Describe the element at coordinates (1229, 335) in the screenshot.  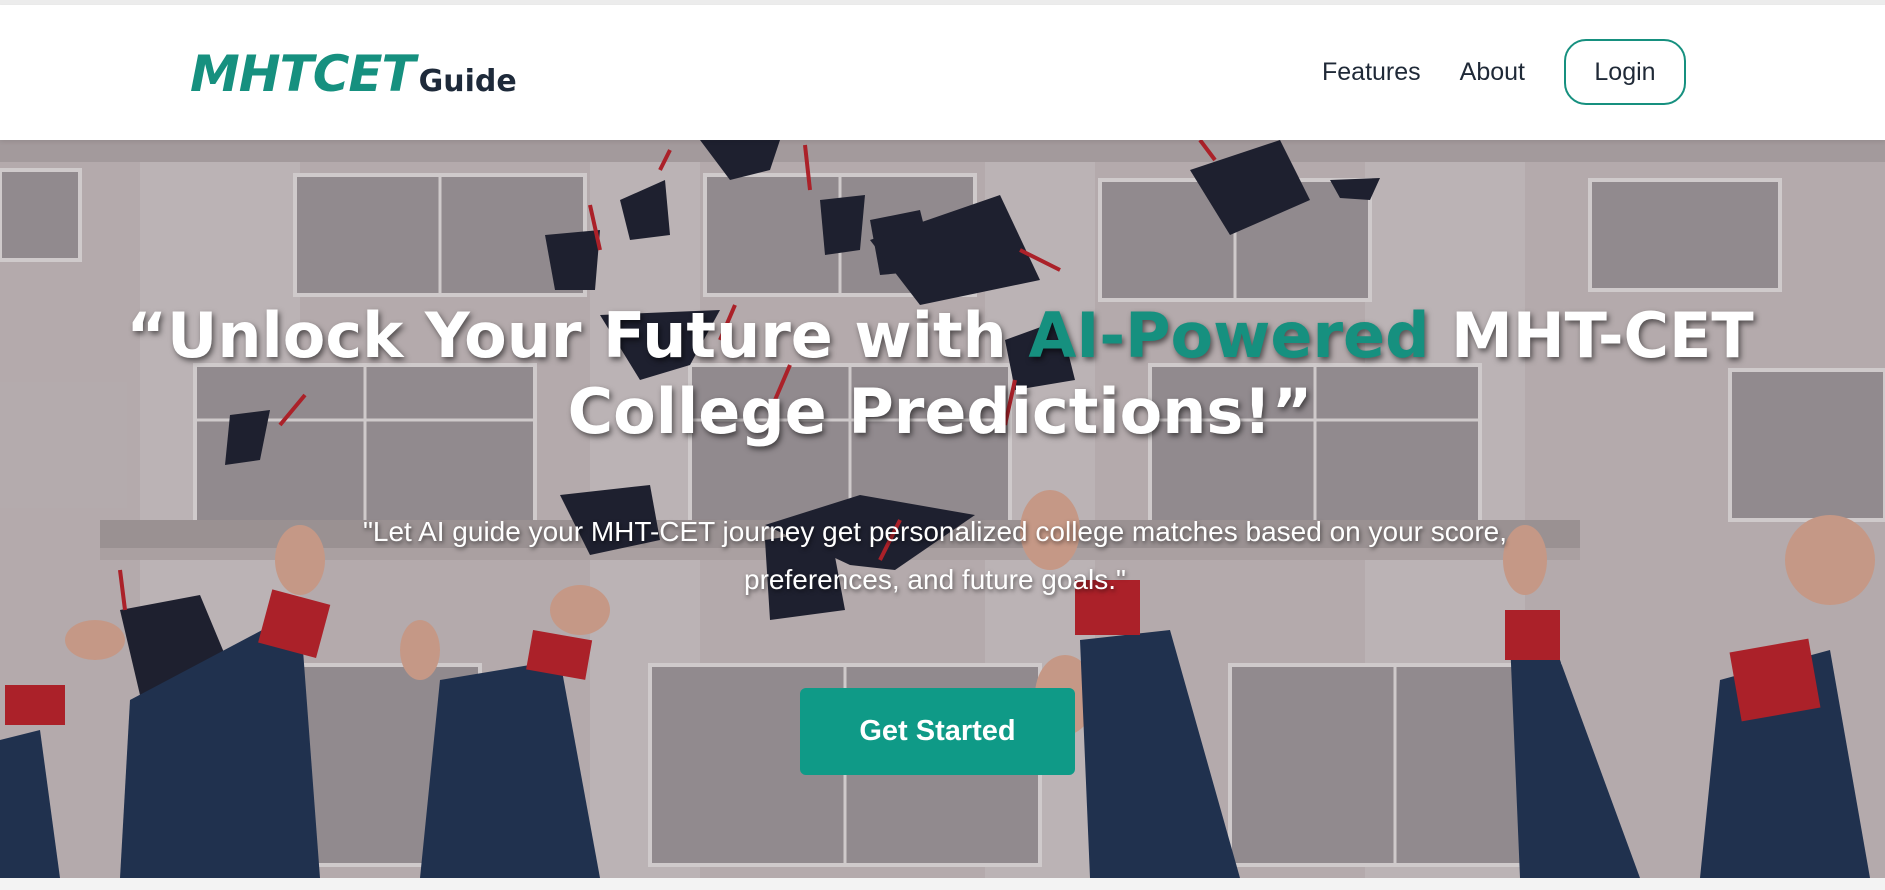
I see `hero-title-accent: AI-Powered` at that location.